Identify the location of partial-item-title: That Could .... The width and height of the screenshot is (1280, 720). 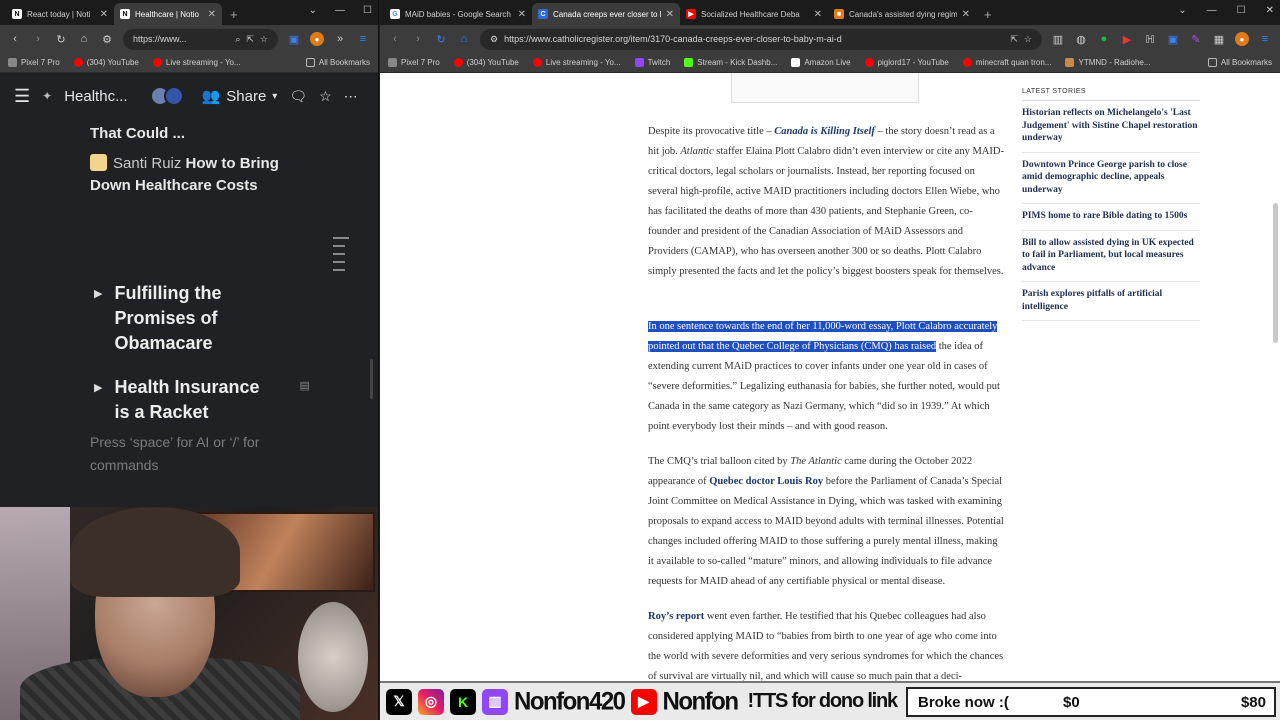
(137, 134).